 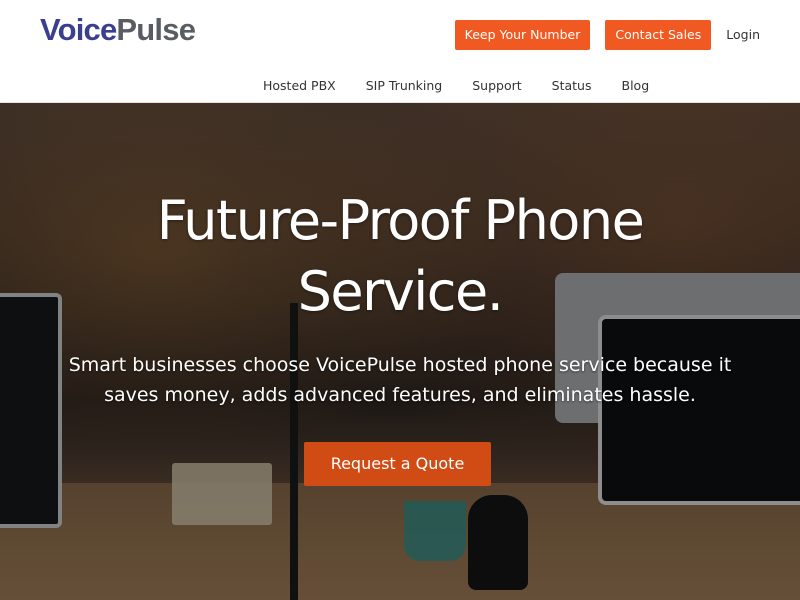 What do you see at coordinates (743, 35) in the screenshot?
I see `login-link: Login` at bounding box center [743, 35].